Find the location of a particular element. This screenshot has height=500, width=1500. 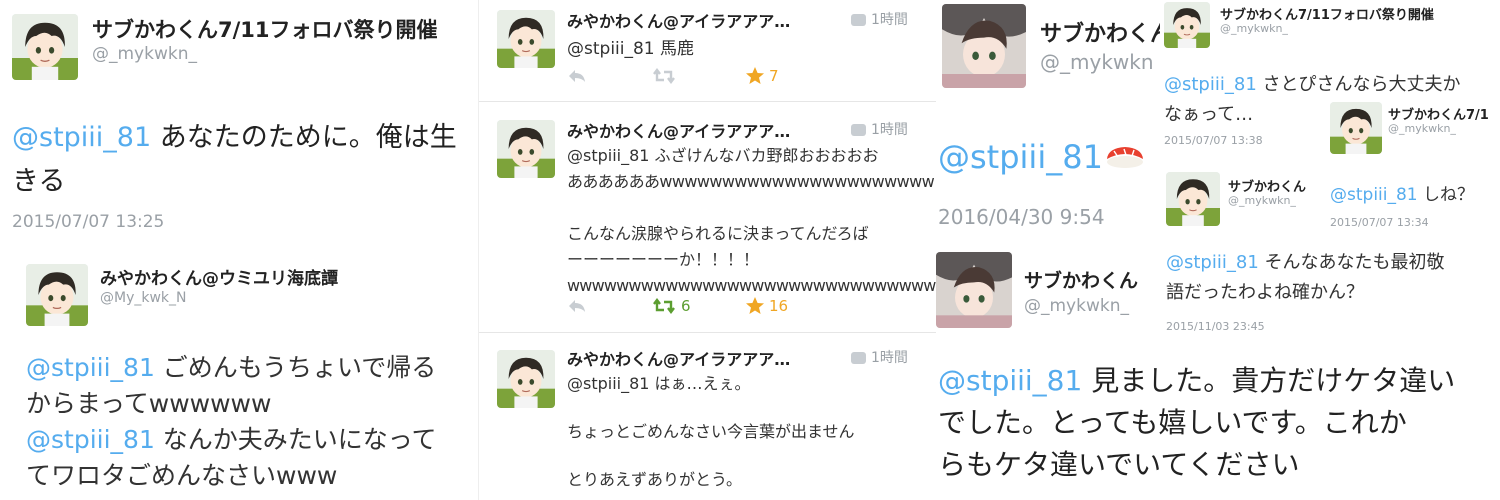

tweet-body-1: さとぴさんなら大丈夫か is located at coordinates (1358, 84).